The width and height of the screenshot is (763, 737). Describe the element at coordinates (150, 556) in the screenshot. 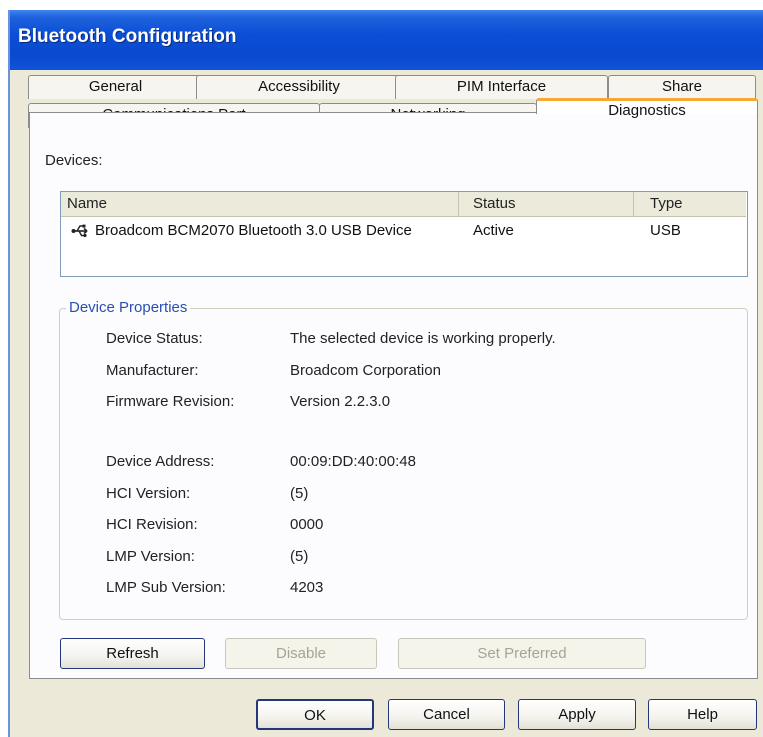

I see `lmp-version-label: LMP Version:` at that location.